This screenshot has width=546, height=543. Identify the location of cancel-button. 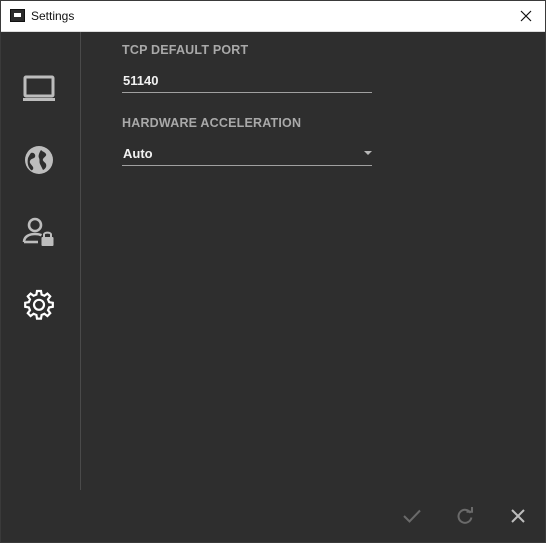
(518, 516).